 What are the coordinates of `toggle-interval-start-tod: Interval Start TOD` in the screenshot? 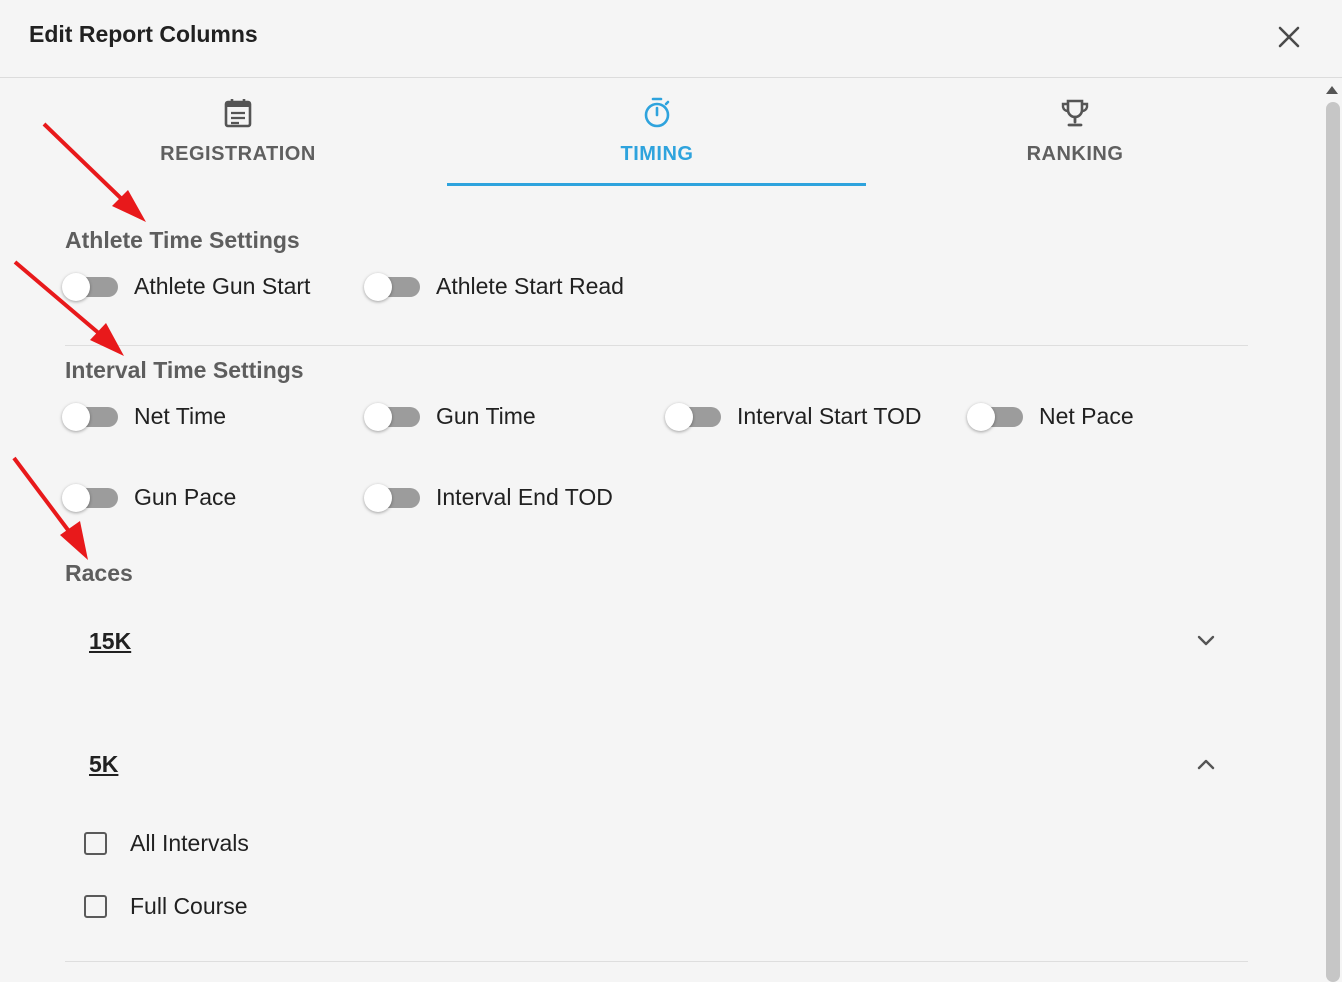 It's located at (805, 416).